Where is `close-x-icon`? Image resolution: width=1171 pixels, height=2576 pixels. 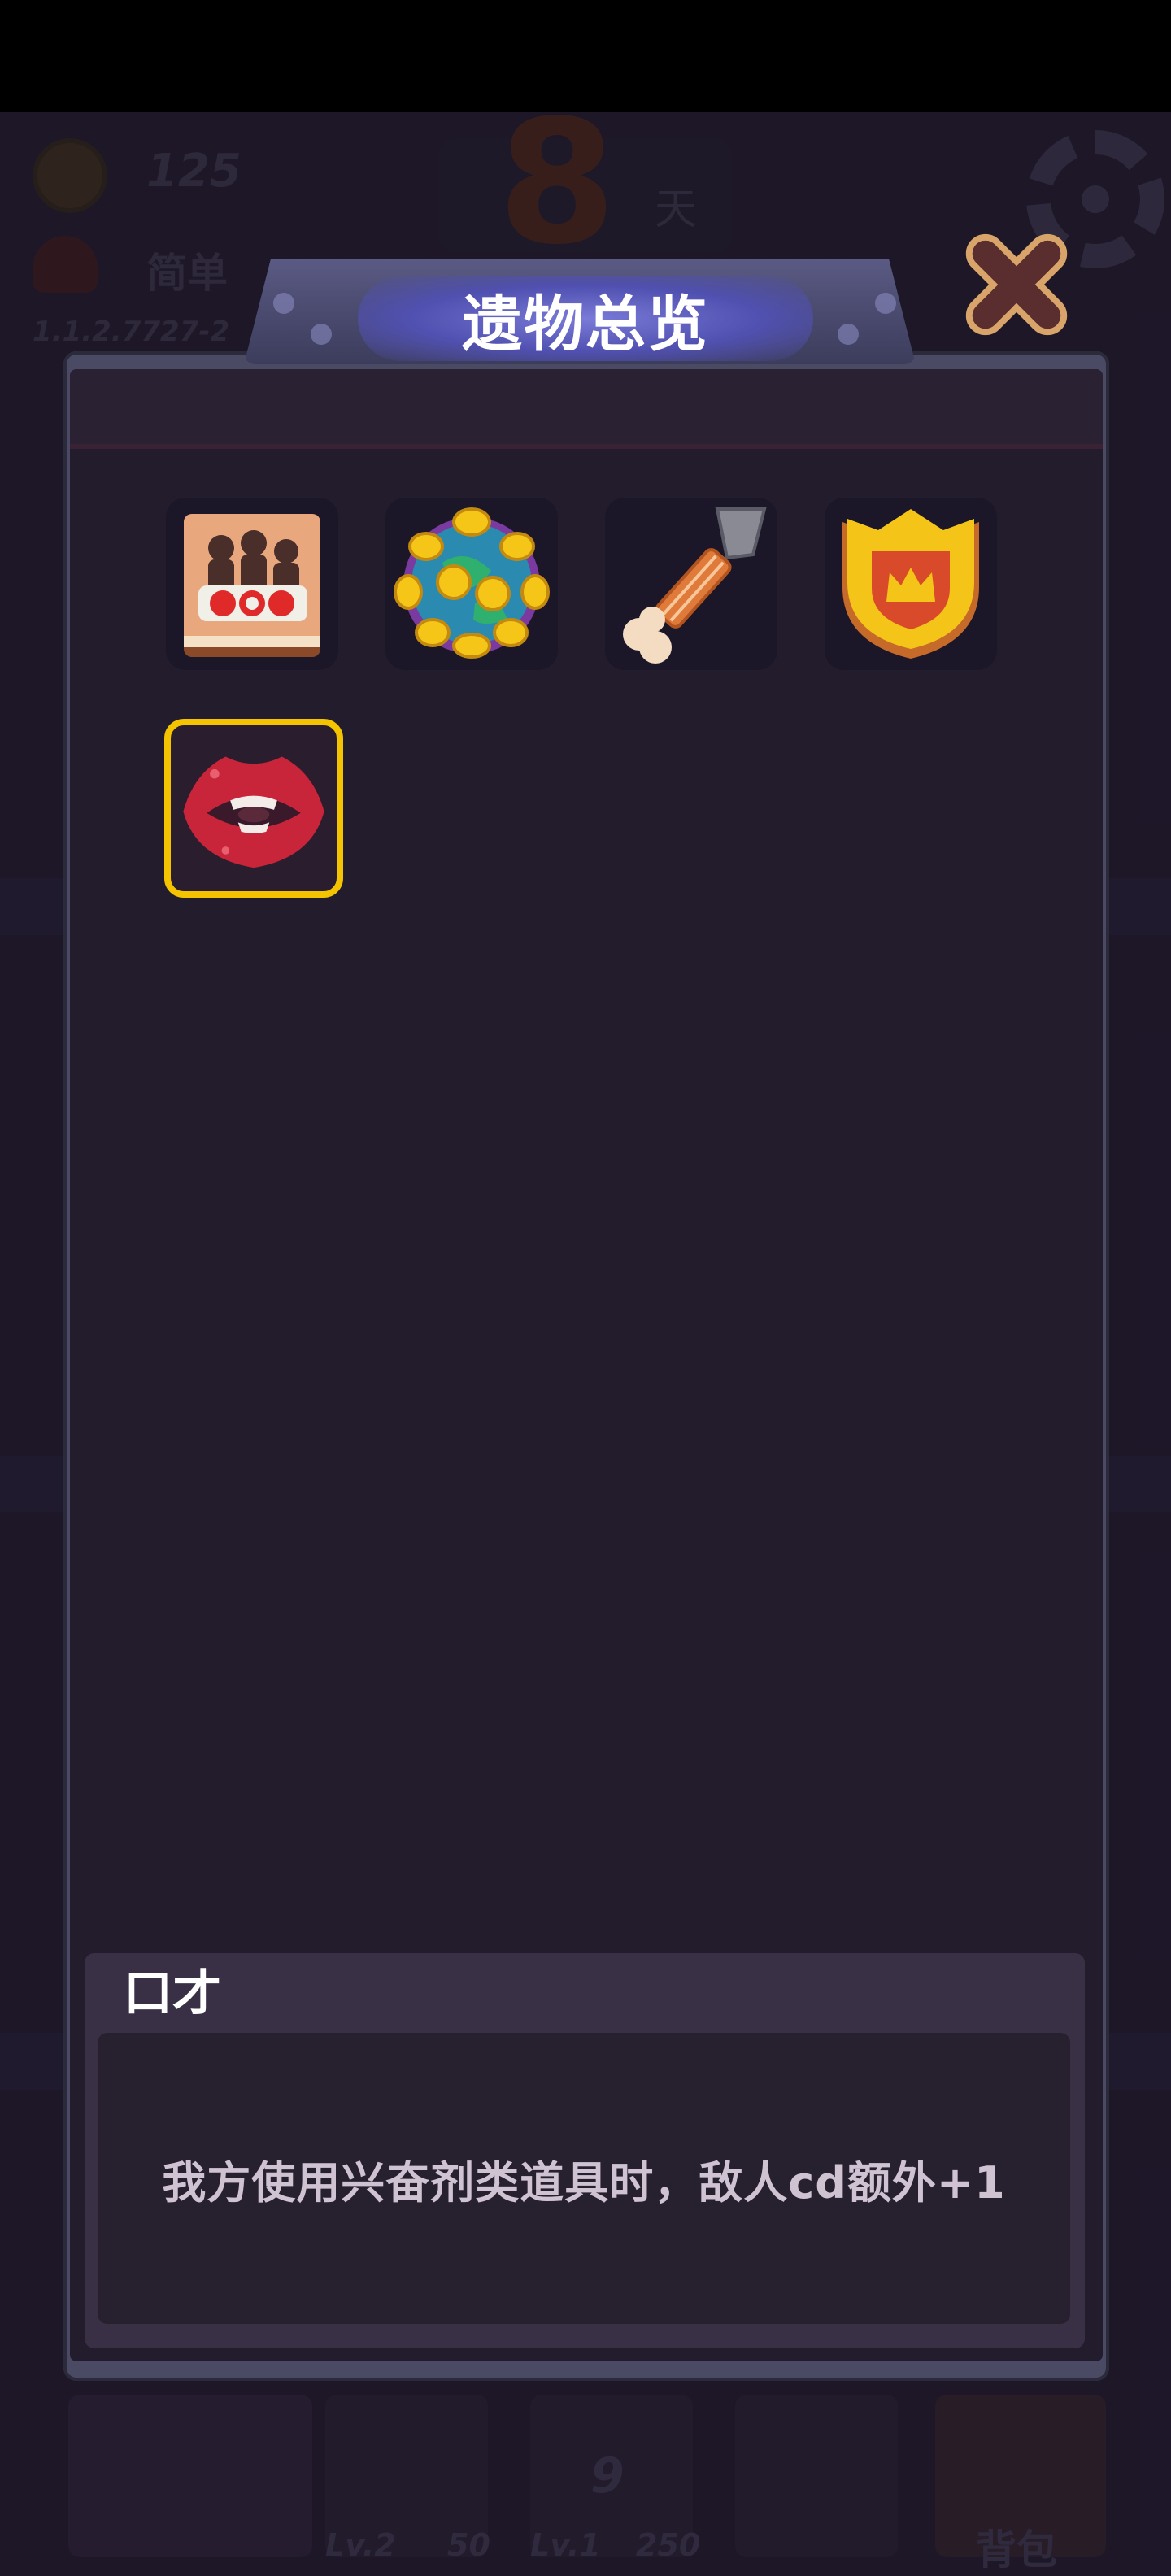 close-x-icon is located at coordinates (1017, 285).